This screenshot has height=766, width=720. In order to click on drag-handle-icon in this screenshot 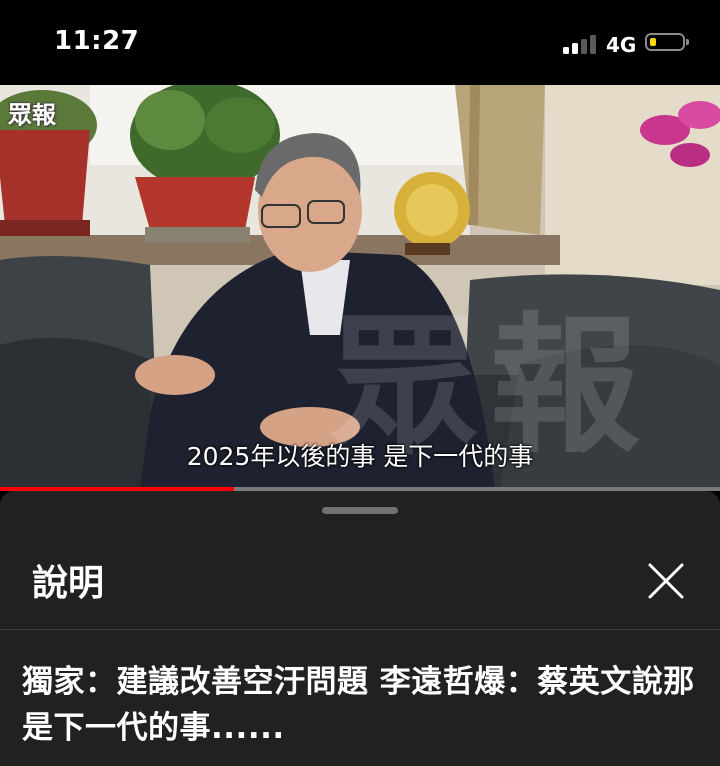, I will do `click(360, 510)`.